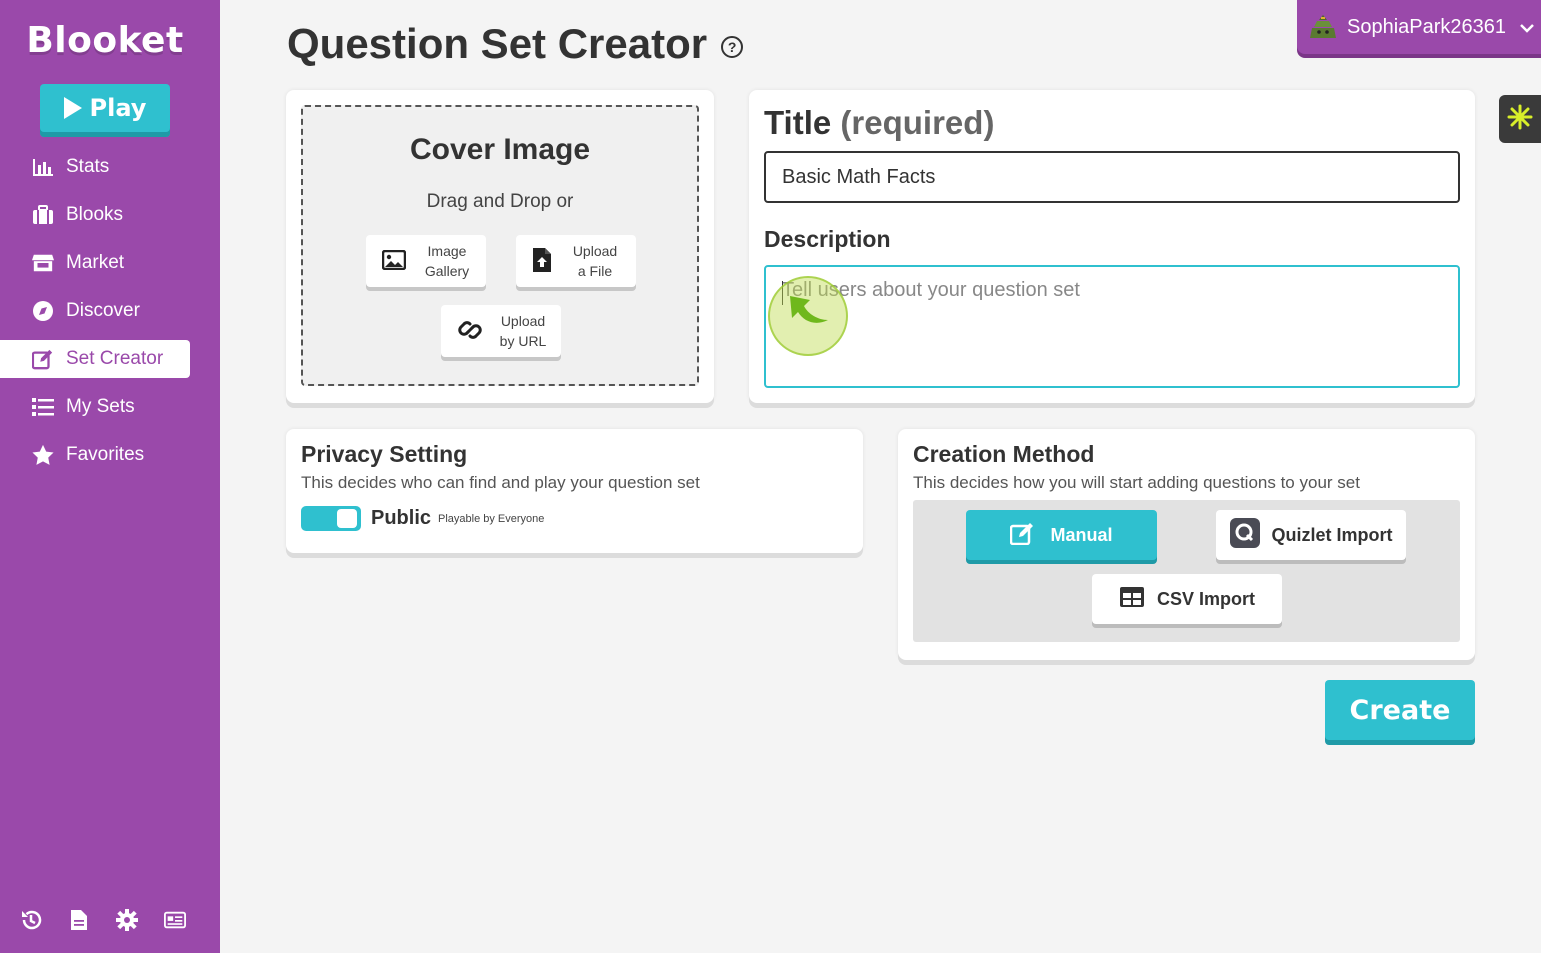 The width and height of the screenshot is (1541, 953). What do you see at coordinates (1527, 27) in the screenshot?
I see `chevron-down-icon` at bounding box center [1527, 27].